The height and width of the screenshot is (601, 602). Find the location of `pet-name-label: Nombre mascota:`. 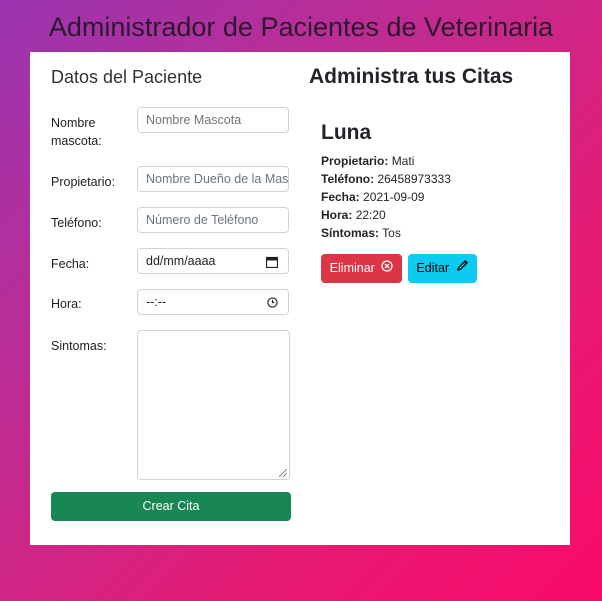

pet-name-label: Nombre mascota: is located at coordinates (76, 132).